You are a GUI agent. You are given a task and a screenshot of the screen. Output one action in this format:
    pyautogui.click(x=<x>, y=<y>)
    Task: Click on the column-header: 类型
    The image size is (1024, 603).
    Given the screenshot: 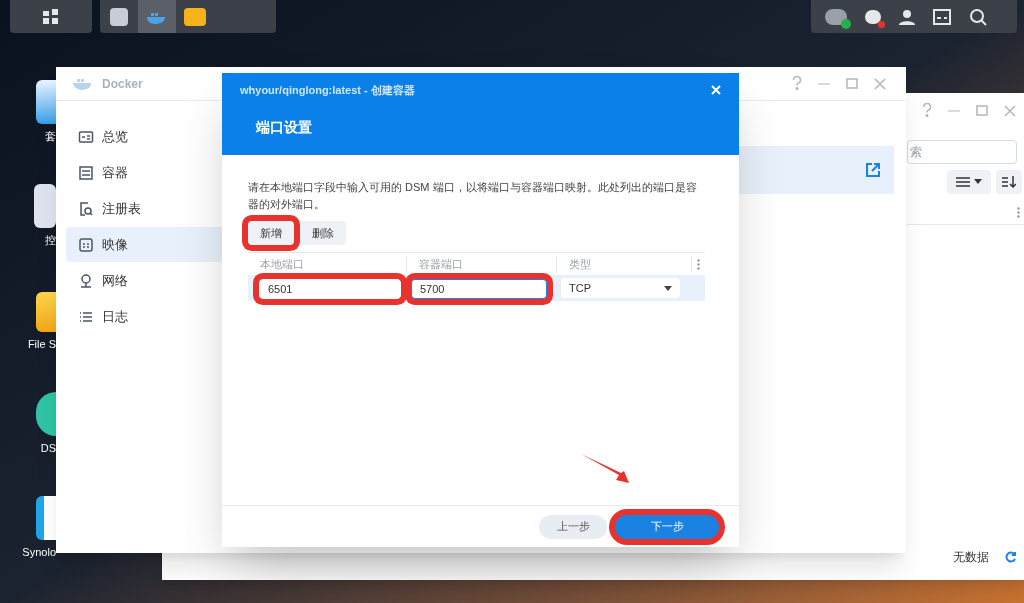 What is the action you would take?
    pyautogui.click(x=624, y=264)
    